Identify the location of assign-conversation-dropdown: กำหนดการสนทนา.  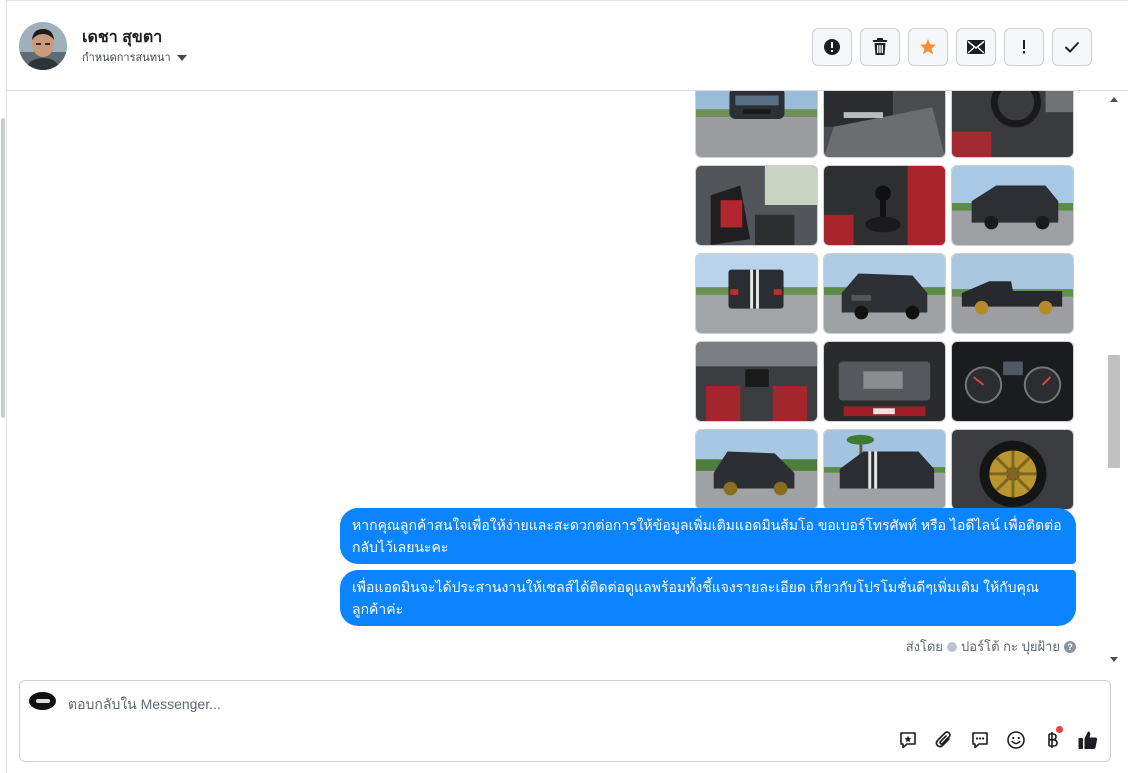
(134, 57).